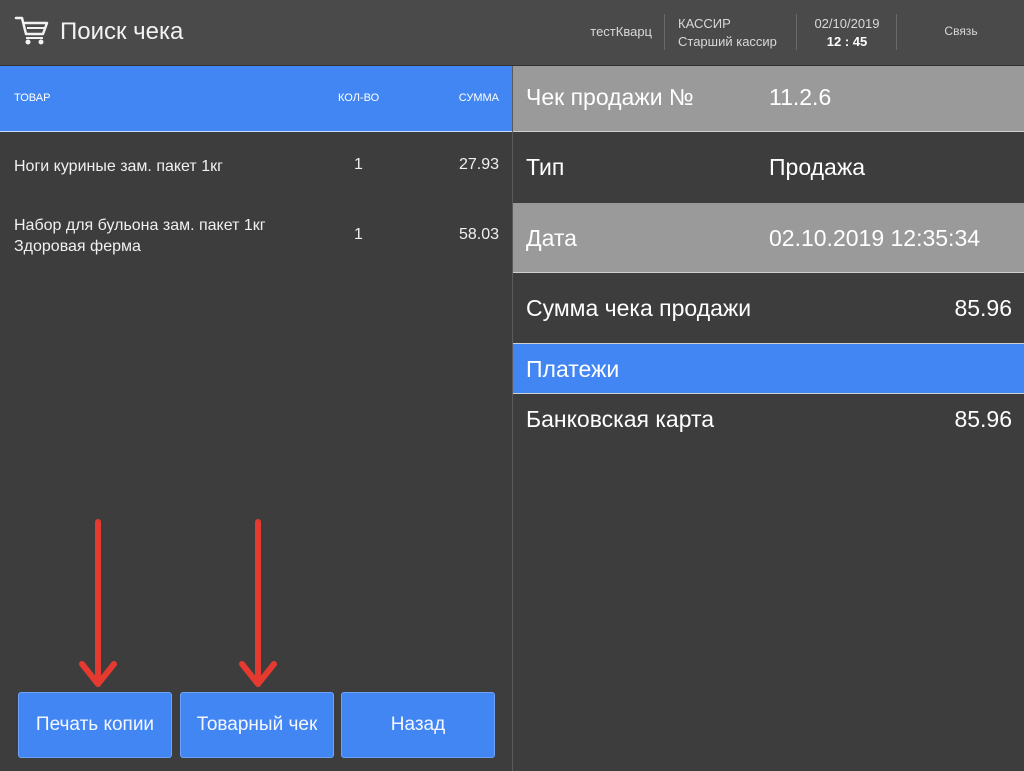 This screenshot has width=1024, height=771. What do you see at coordinates (768, 238) in the screenshot?
I see `receipt-date-row: Дата 02.10.2019 12:35:34` at bounding box center [768, 238].